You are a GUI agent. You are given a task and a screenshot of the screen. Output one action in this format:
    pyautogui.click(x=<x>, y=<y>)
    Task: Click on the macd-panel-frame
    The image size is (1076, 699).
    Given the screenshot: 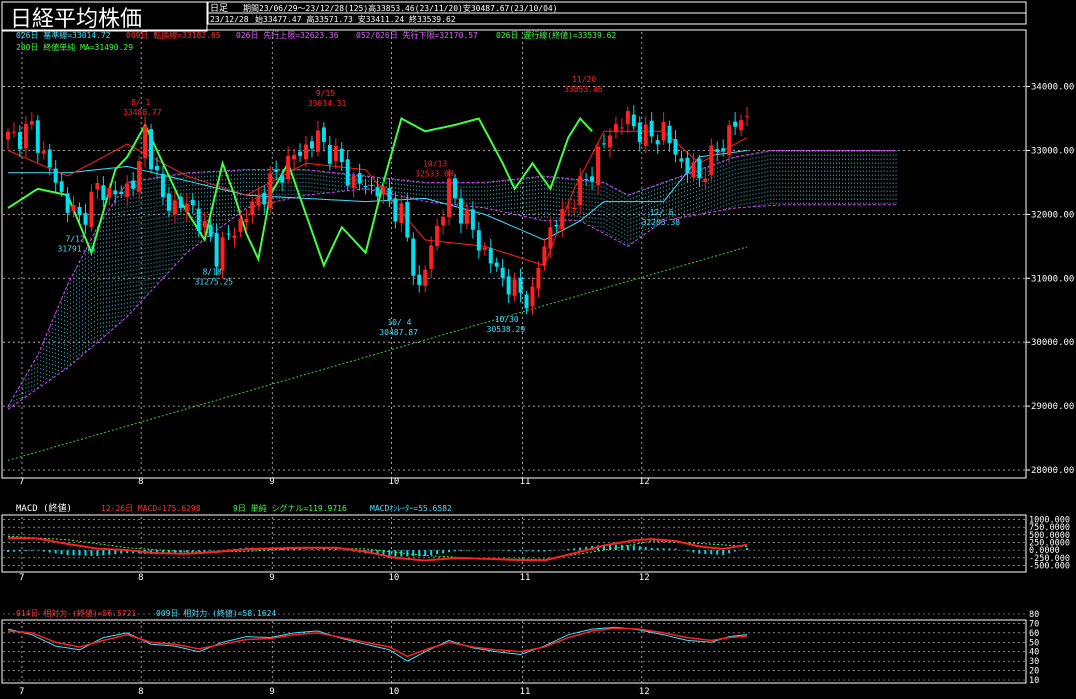 What is the action you would take?
    pyautogui.click(x=514, y=543)
    